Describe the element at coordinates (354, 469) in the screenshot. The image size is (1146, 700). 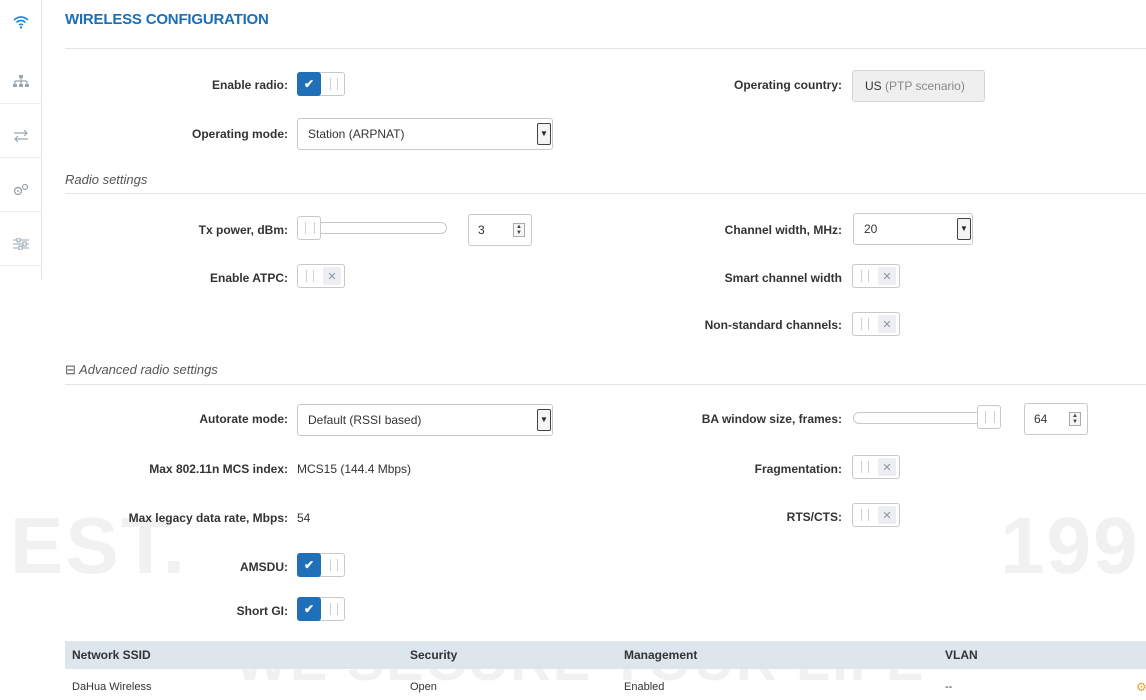
I see `max-mcs-value: MCS15 (144.4 Mbps)` at that location.